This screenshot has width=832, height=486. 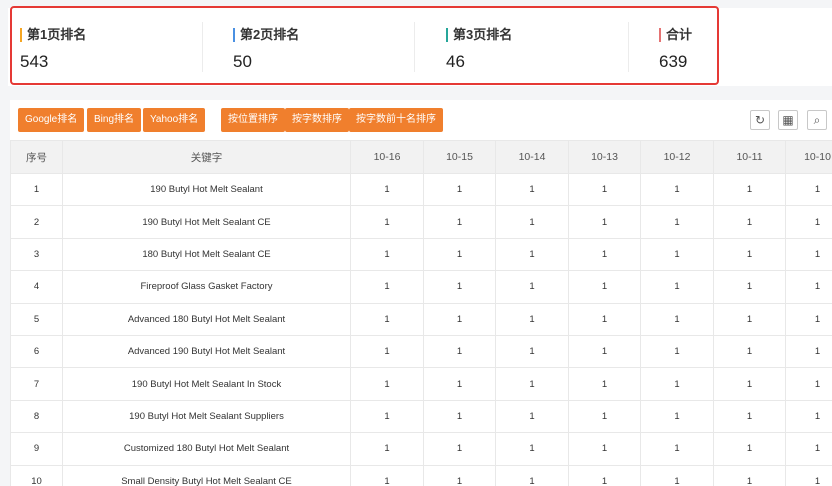 I want to click on sort-by-word-count-button: 按字数排序, so click(x=317, y=120).